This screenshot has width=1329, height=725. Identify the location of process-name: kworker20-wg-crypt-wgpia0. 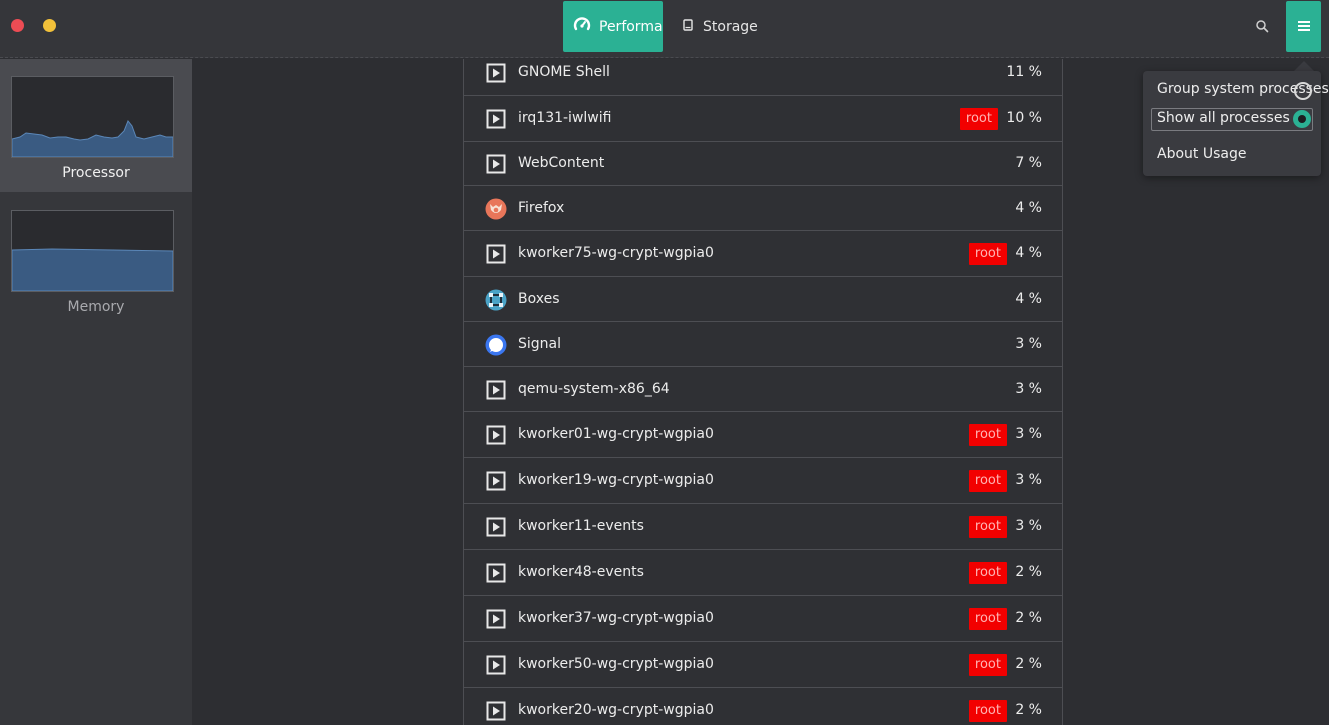
(616, 710).